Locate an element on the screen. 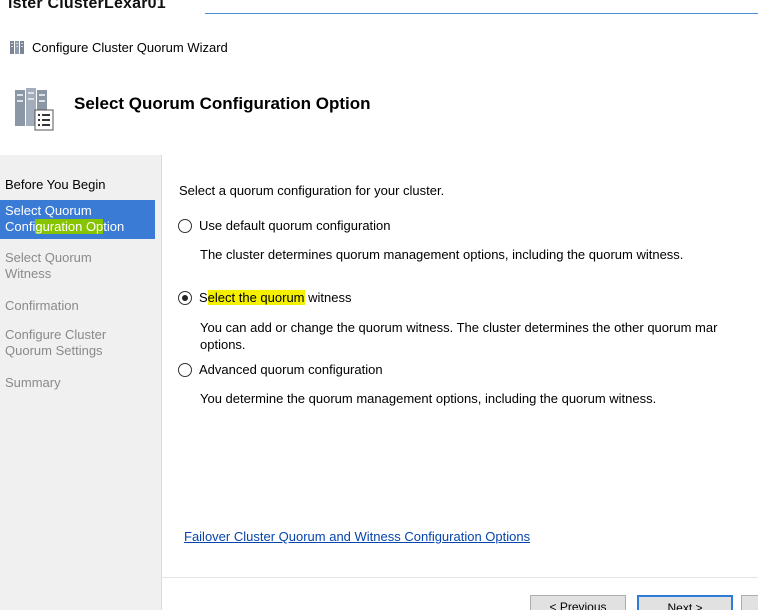 Image resolution: width=758 pixels, height=610 pixels. window-titlebar: Configure Cluster Quorum Wizard is located at coordinates (119, 47).